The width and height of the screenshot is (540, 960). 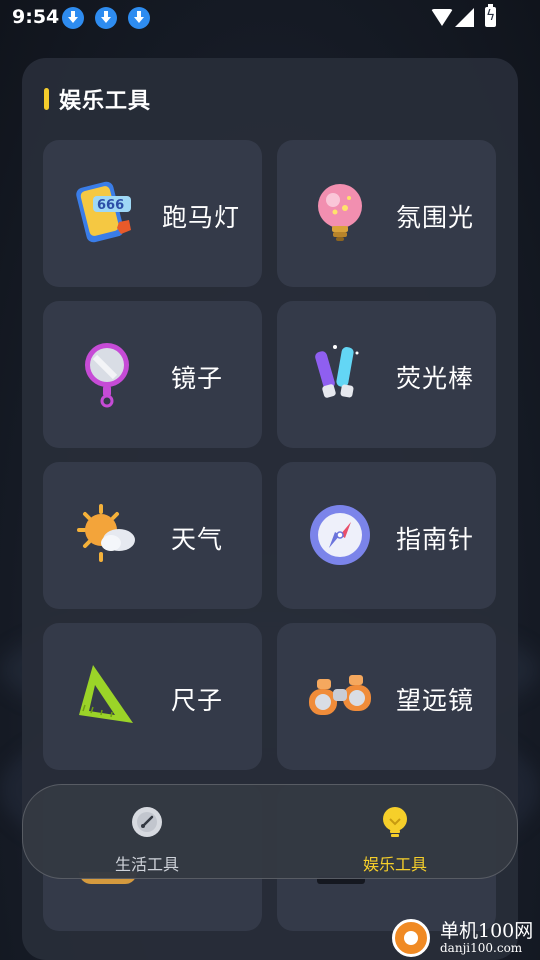 I want to click on watermark: 单机100网 danji100.com, so click(x=465, y=937).